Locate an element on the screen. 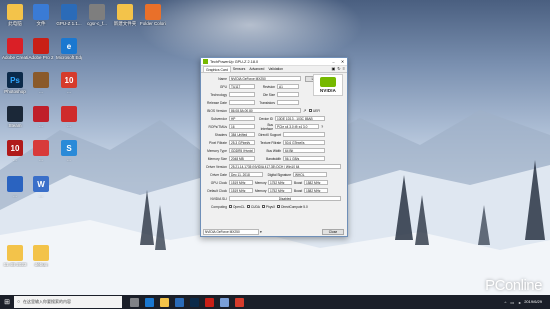 The width and height of the screenshot is (550, 309). close-button: Close is located at coordinates (333, 232).